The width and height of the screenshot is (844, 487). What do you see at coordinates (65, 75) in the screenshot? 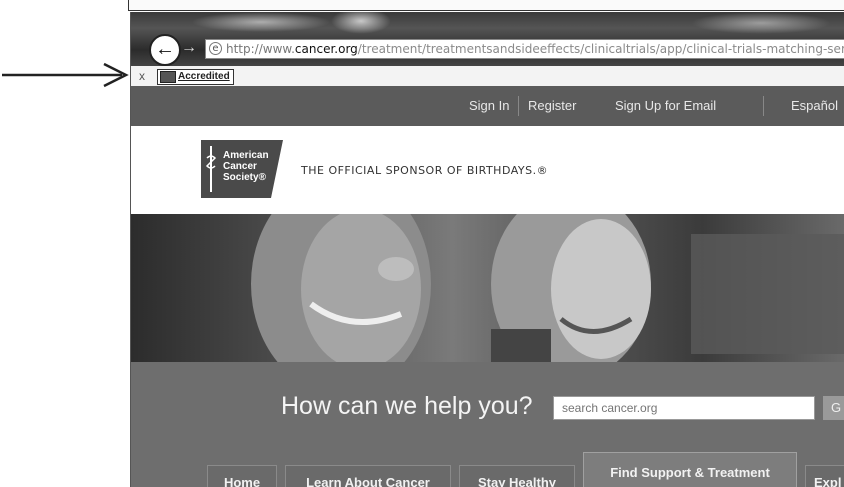
I see `annotation-arrow-icon` at bounding box center [65, 75].